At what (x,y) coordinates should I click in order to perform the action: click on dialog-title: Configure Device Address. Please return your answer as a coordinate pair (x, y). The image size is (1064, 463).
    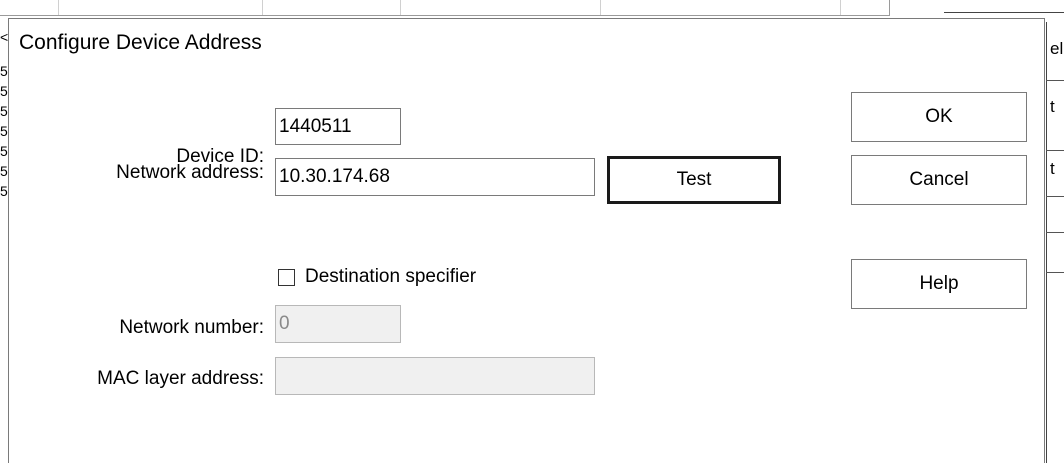
    Looking at the image, I should click on (140, 42).